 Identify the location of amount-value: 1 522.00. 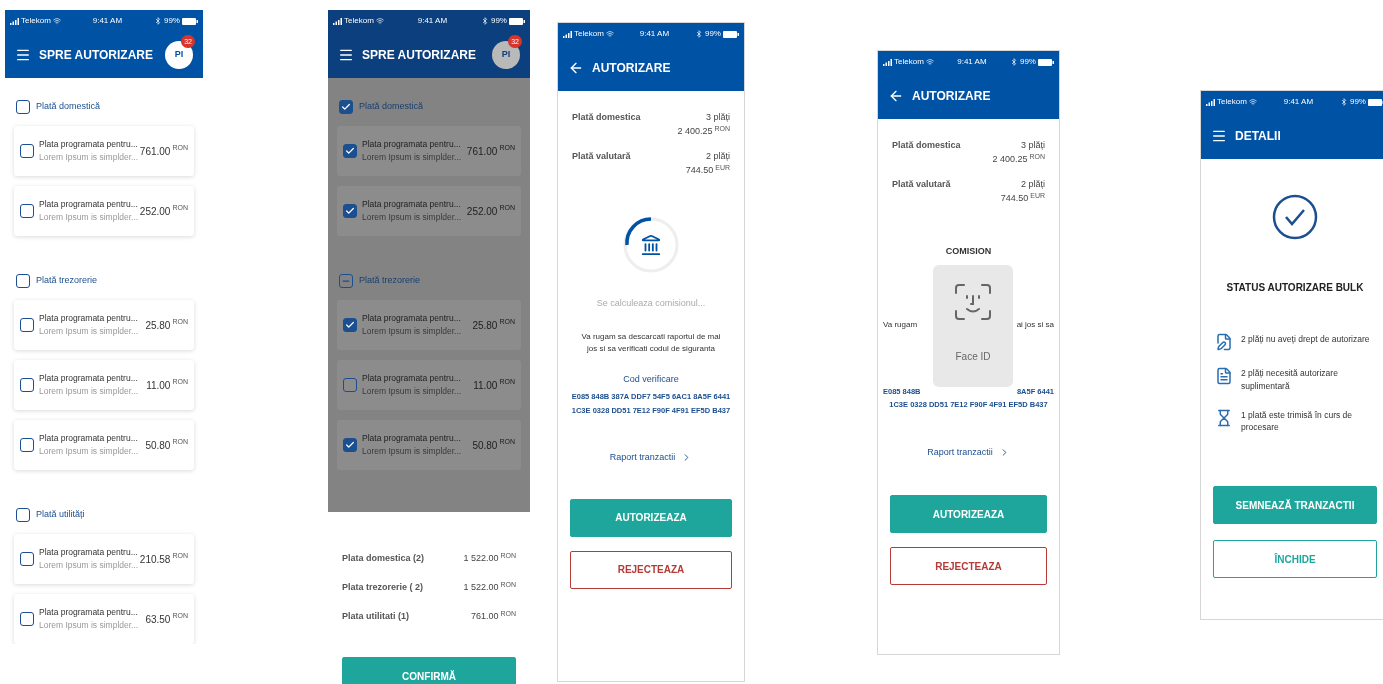
(481, 558).